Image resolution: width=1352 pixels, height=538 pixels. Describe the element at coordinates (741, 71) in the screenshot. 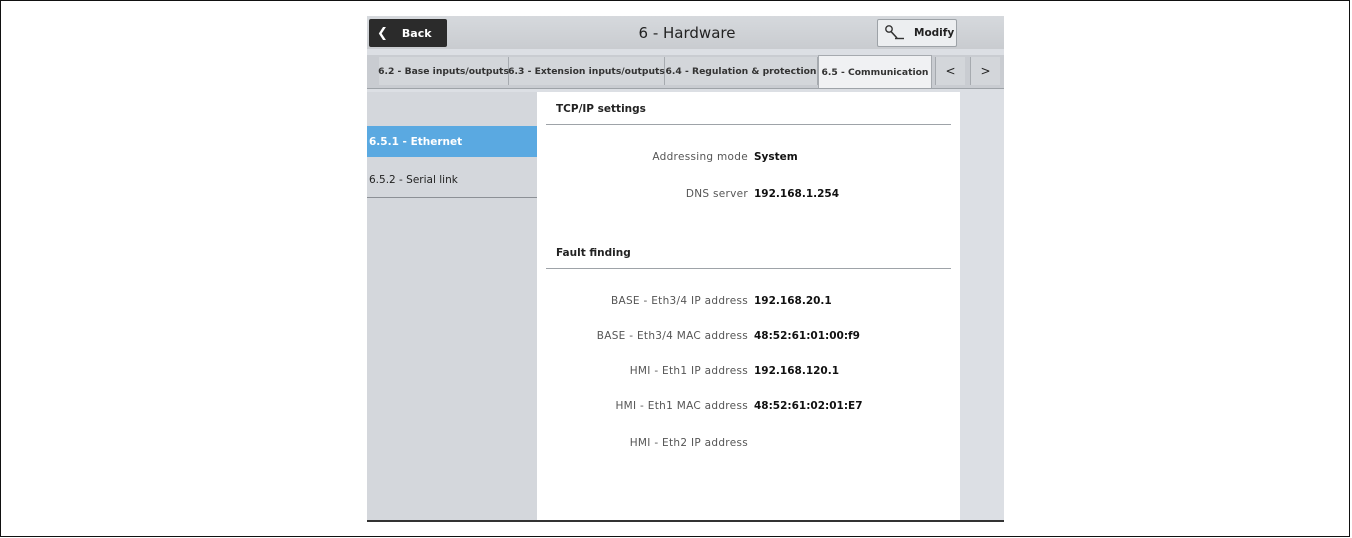

I see `tab-regulation-protection: 6.4 - Regulation & protection` at that location.